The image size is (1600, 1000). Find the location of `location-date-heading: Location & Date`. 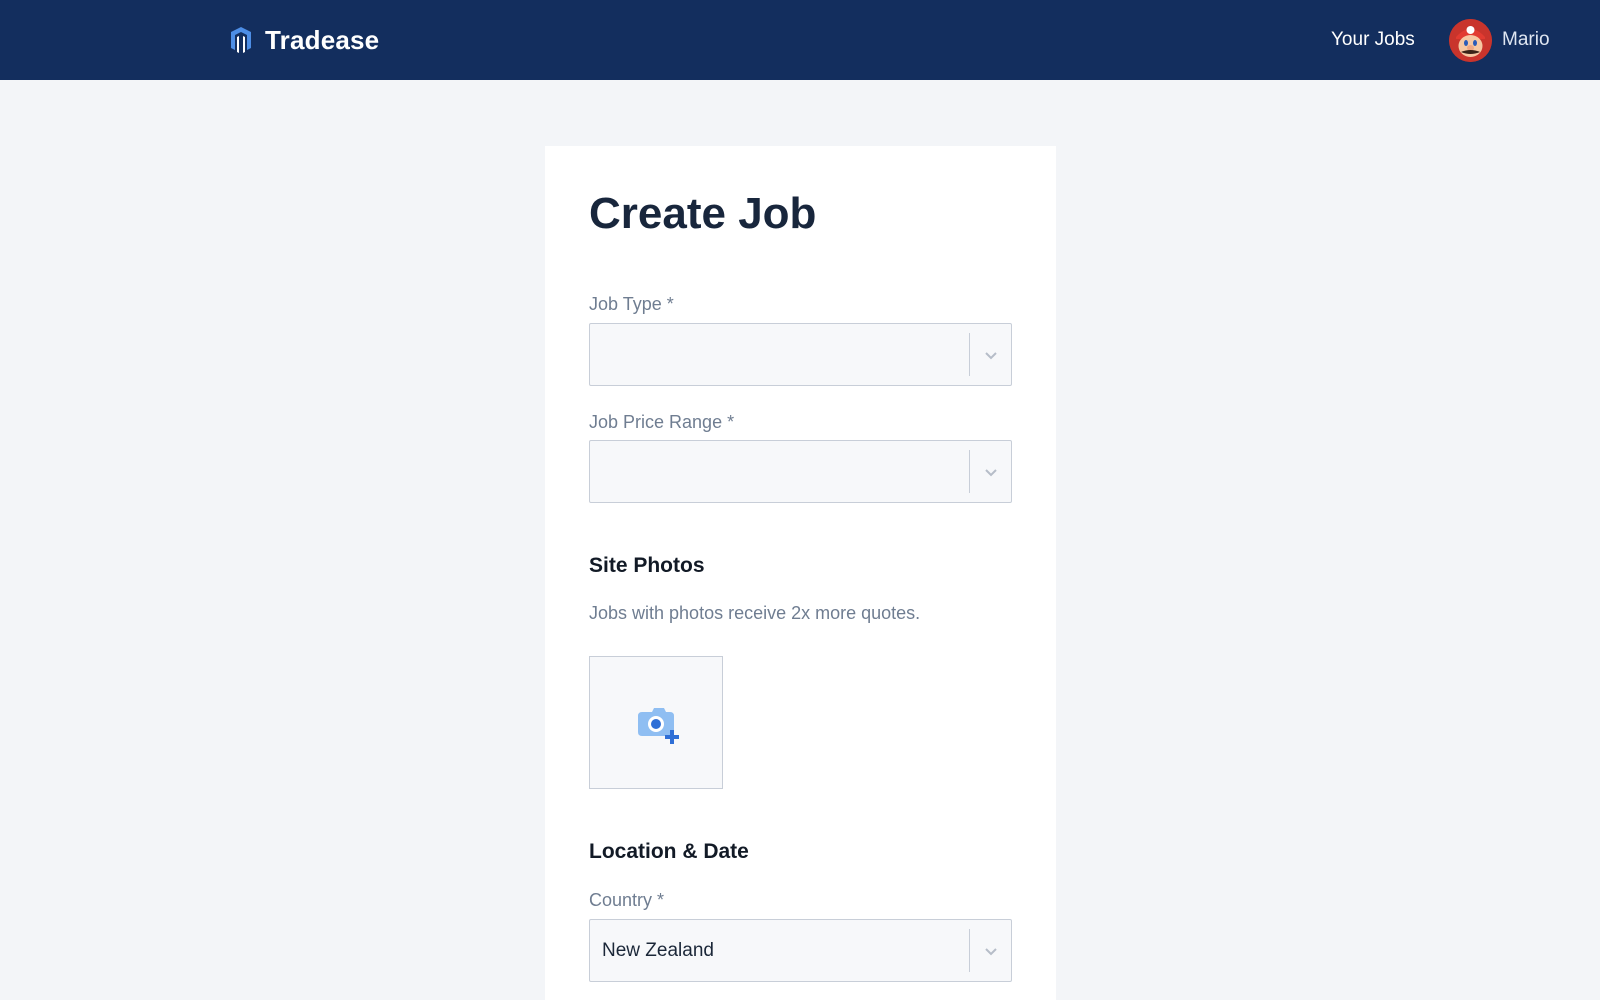

location-date-heading: Location & Date is located at coordinates (669, 851).